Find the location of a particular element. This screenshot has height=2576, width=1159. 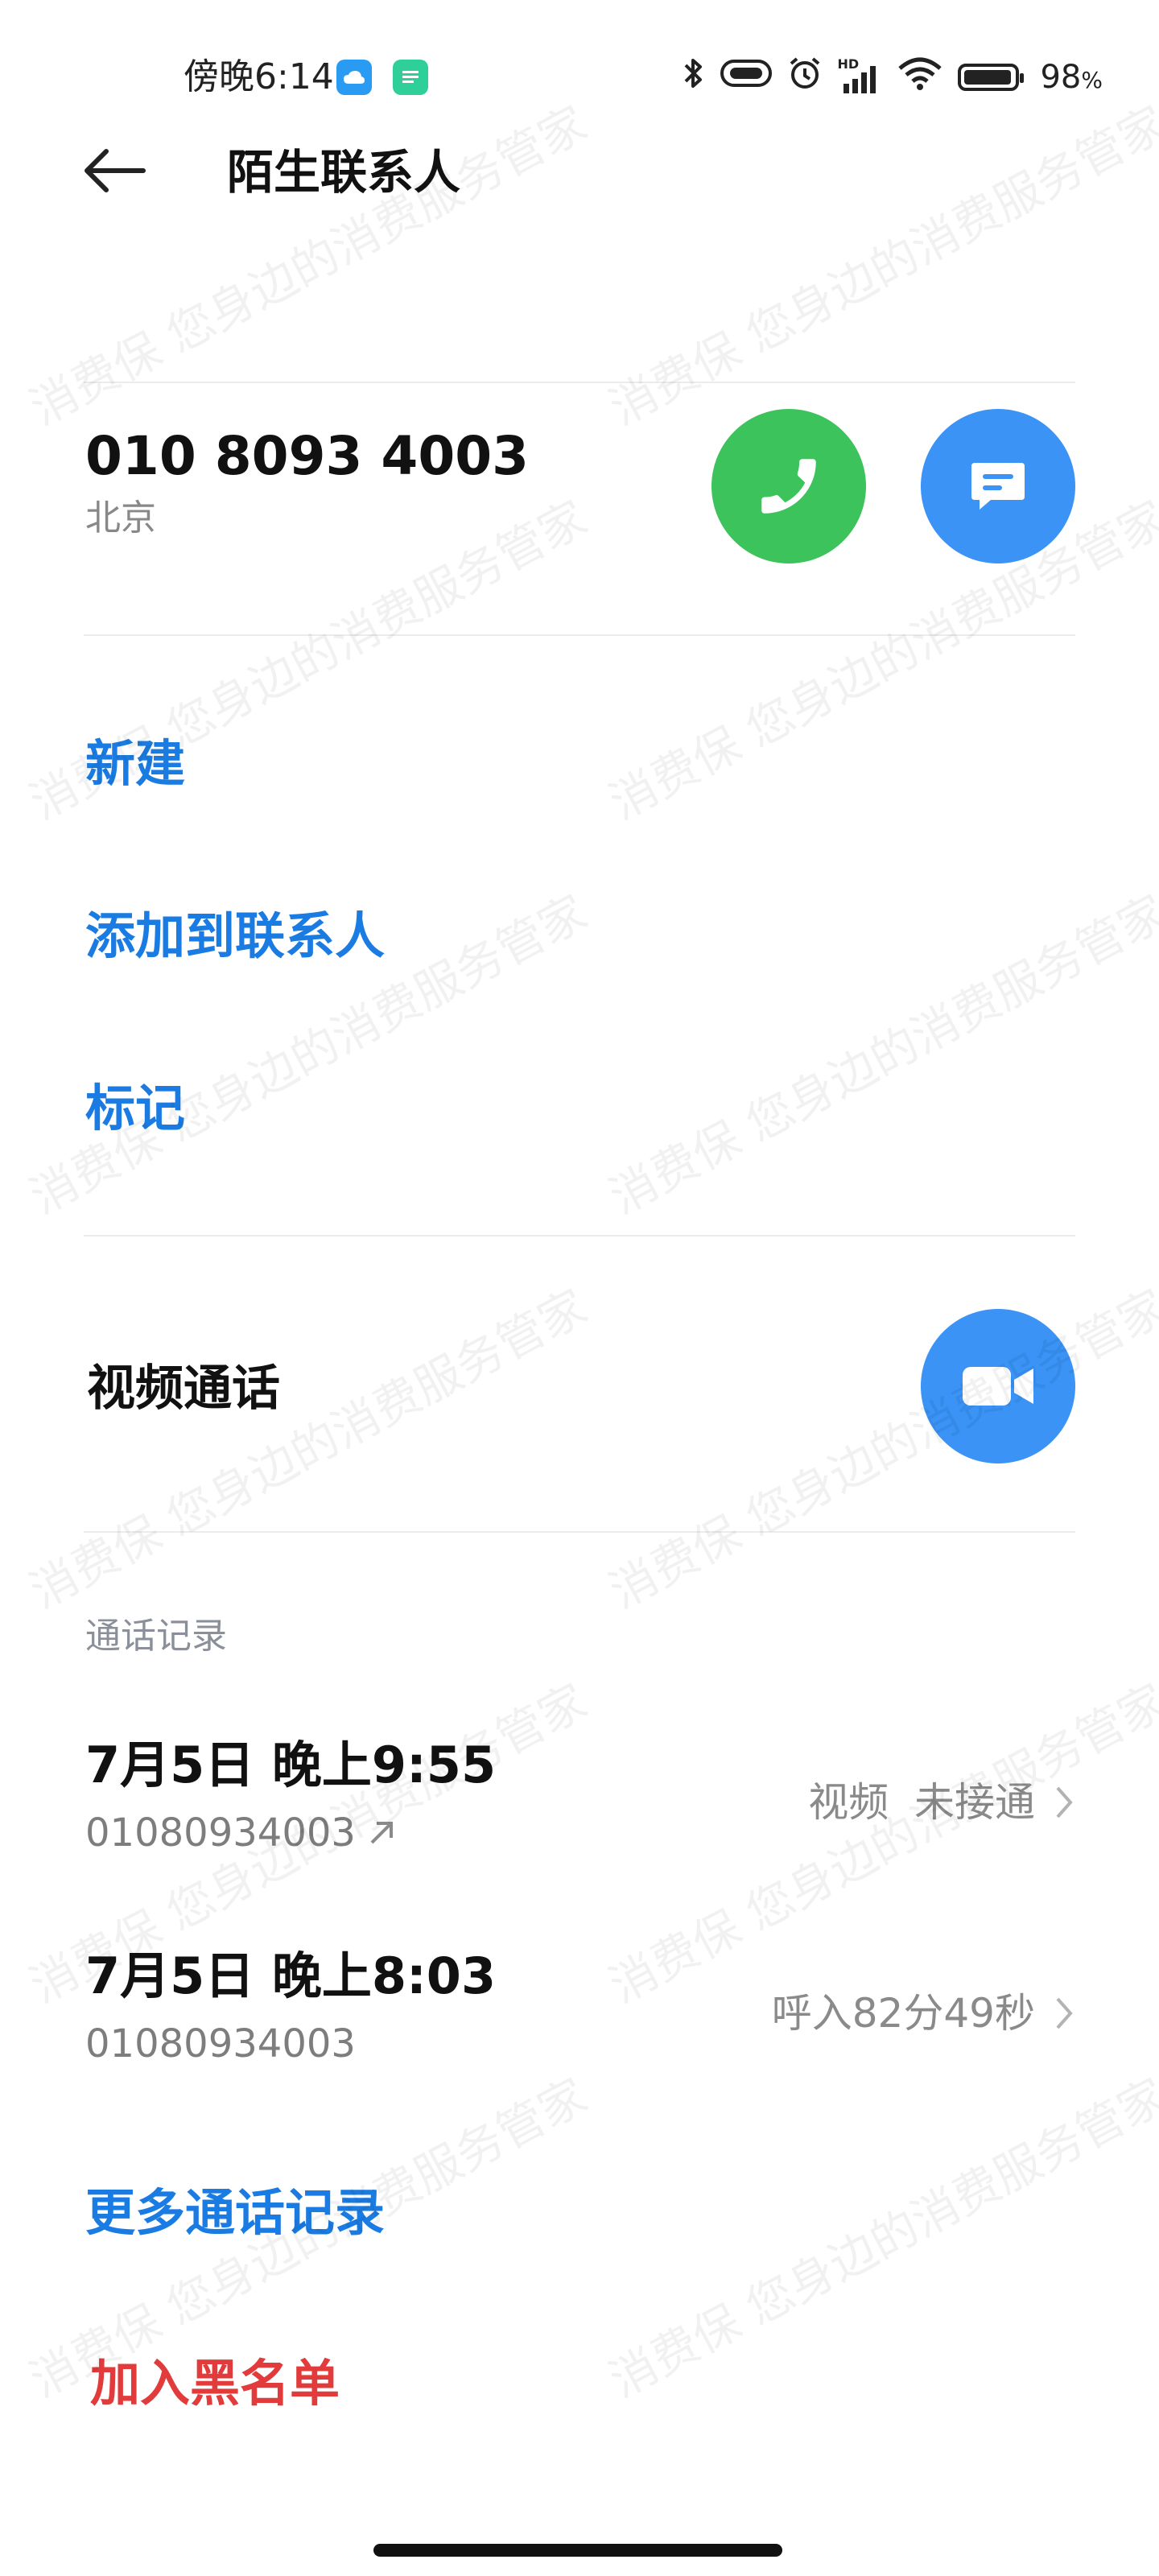

phone-icon is located at coordinates (788, 486).